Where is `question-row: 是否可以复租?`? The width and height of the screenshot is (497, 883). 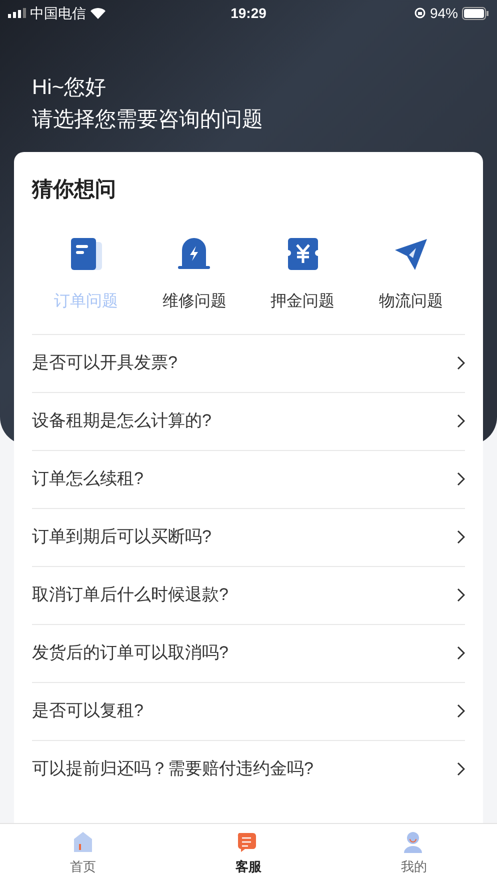 question-row: 是否可以复租? is located at coordinates (248, 711).